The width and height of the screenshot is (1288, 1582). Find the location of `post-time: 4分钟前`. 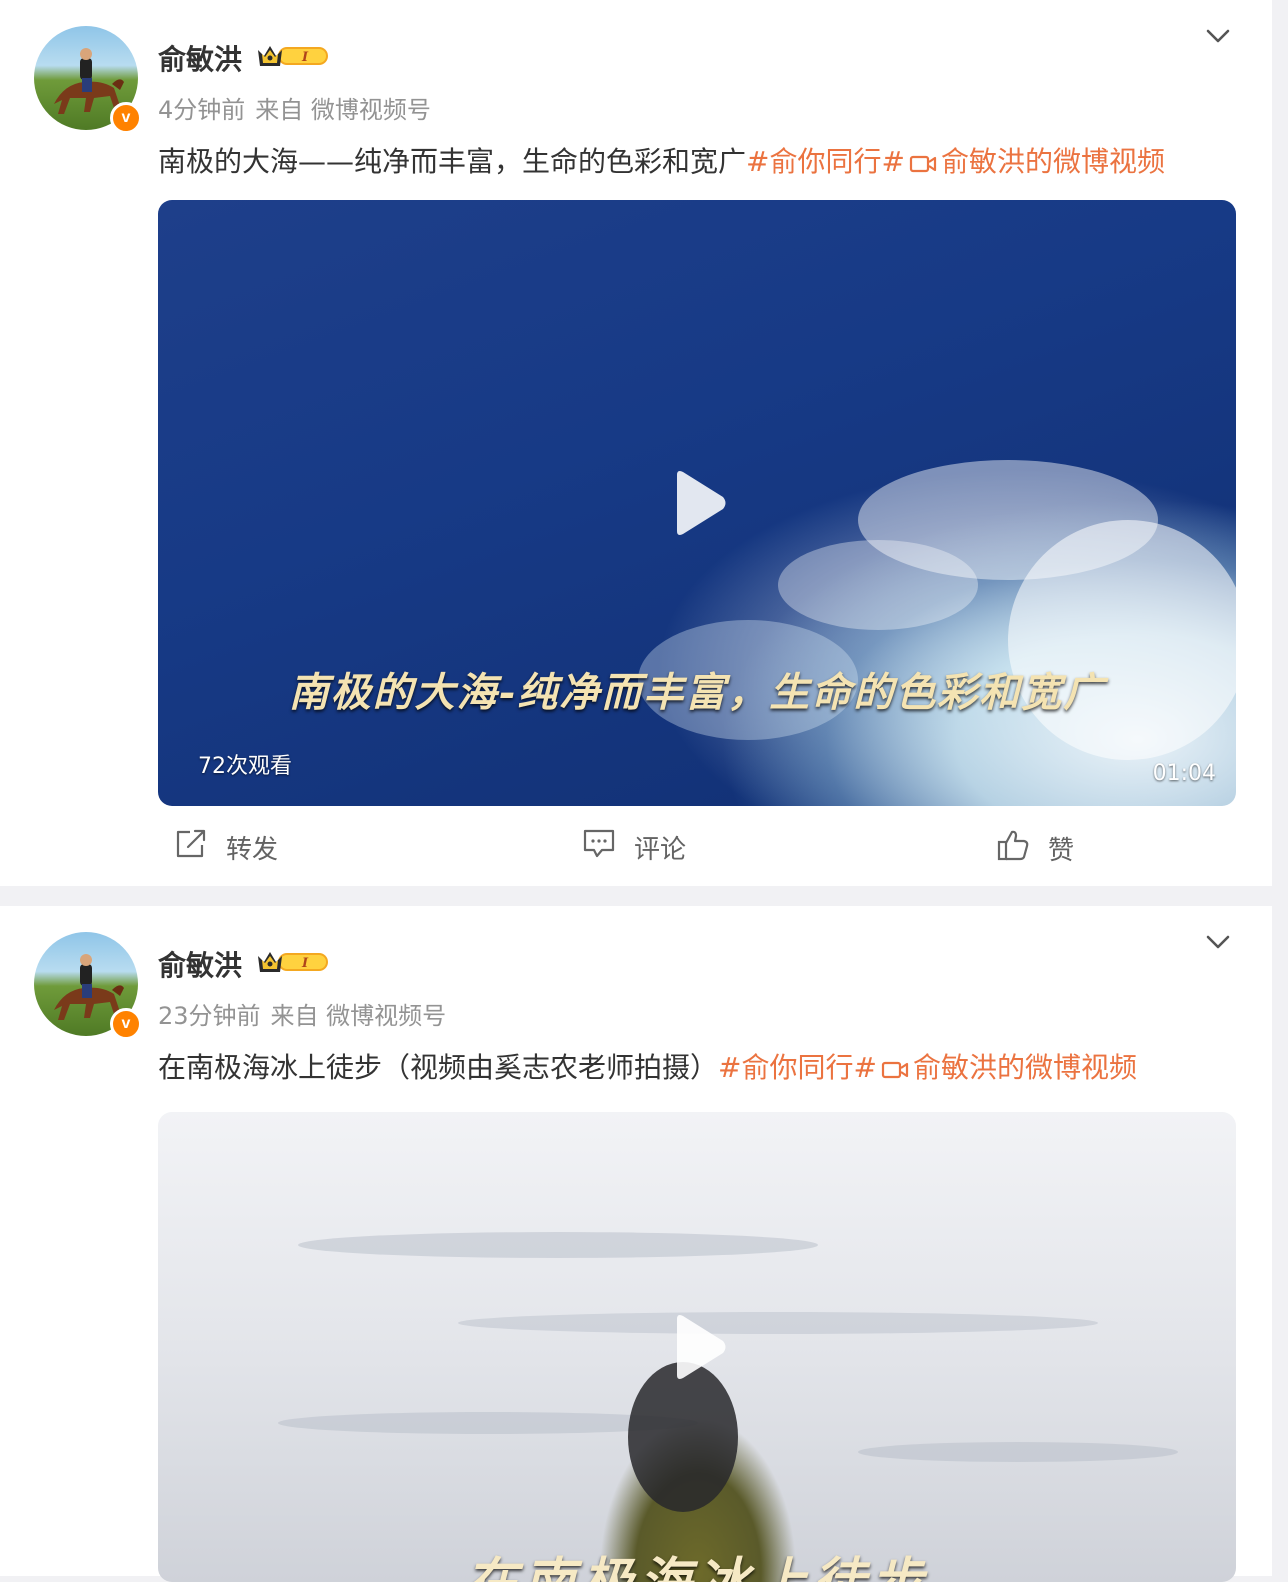

post-time: 4分钟前 is located at coordinates (201, 110).